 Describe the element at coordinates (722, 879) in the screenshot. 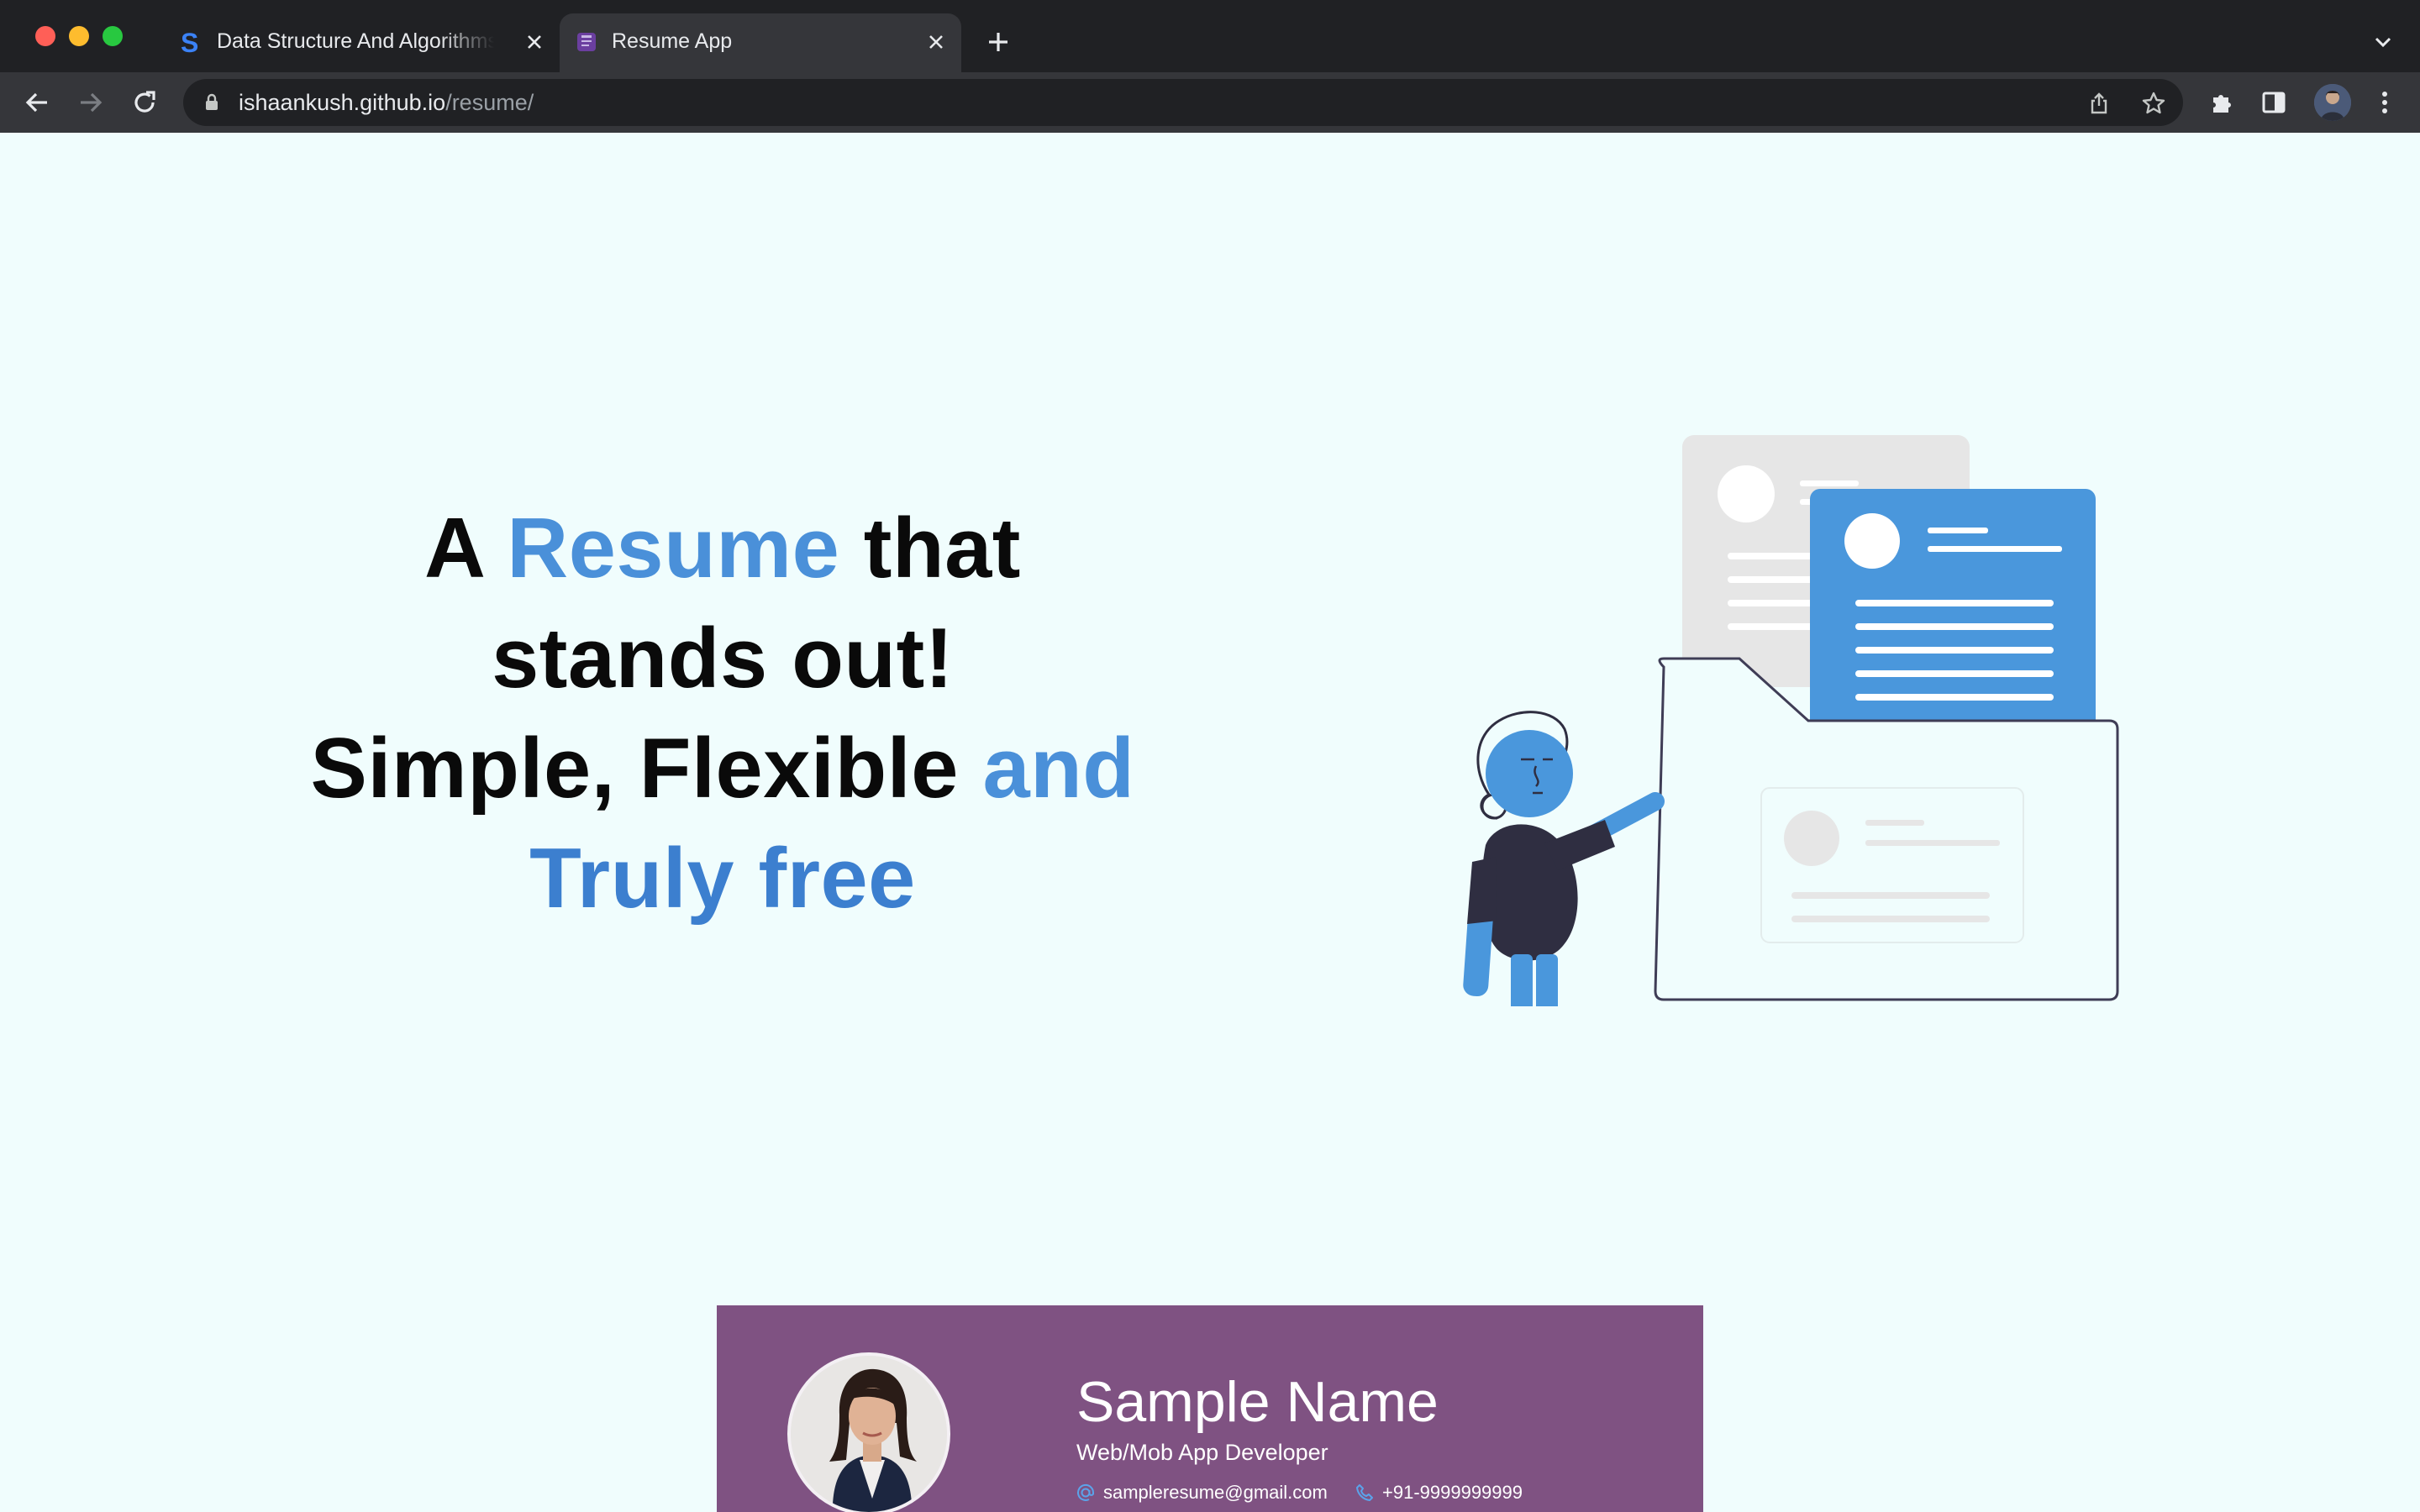

I see `hero-line-4: Truly free` at that location.